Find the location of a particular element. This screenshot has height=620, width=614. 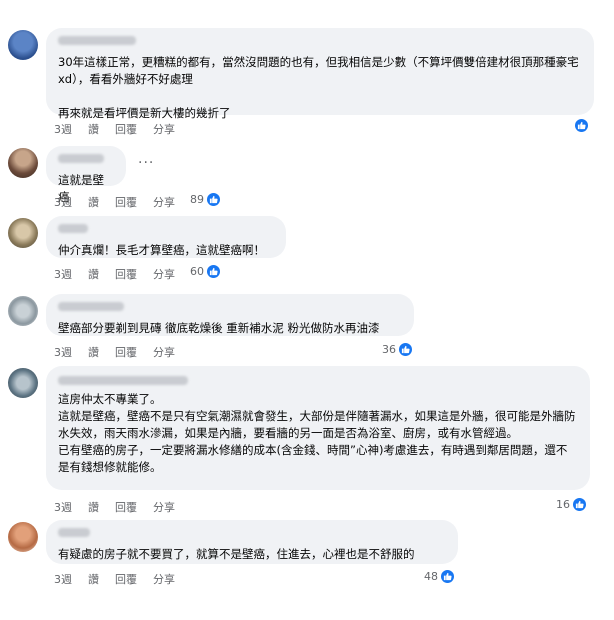

reaction-count: 16 is located at coordinates (571, 504).